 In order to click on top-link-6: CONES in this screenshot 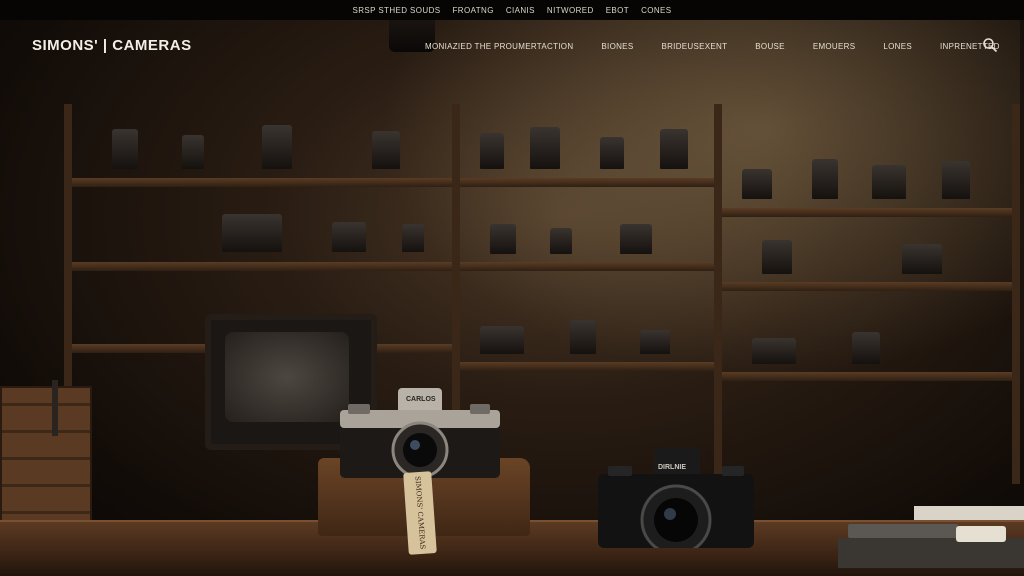, I will do `click(656, 10)`.